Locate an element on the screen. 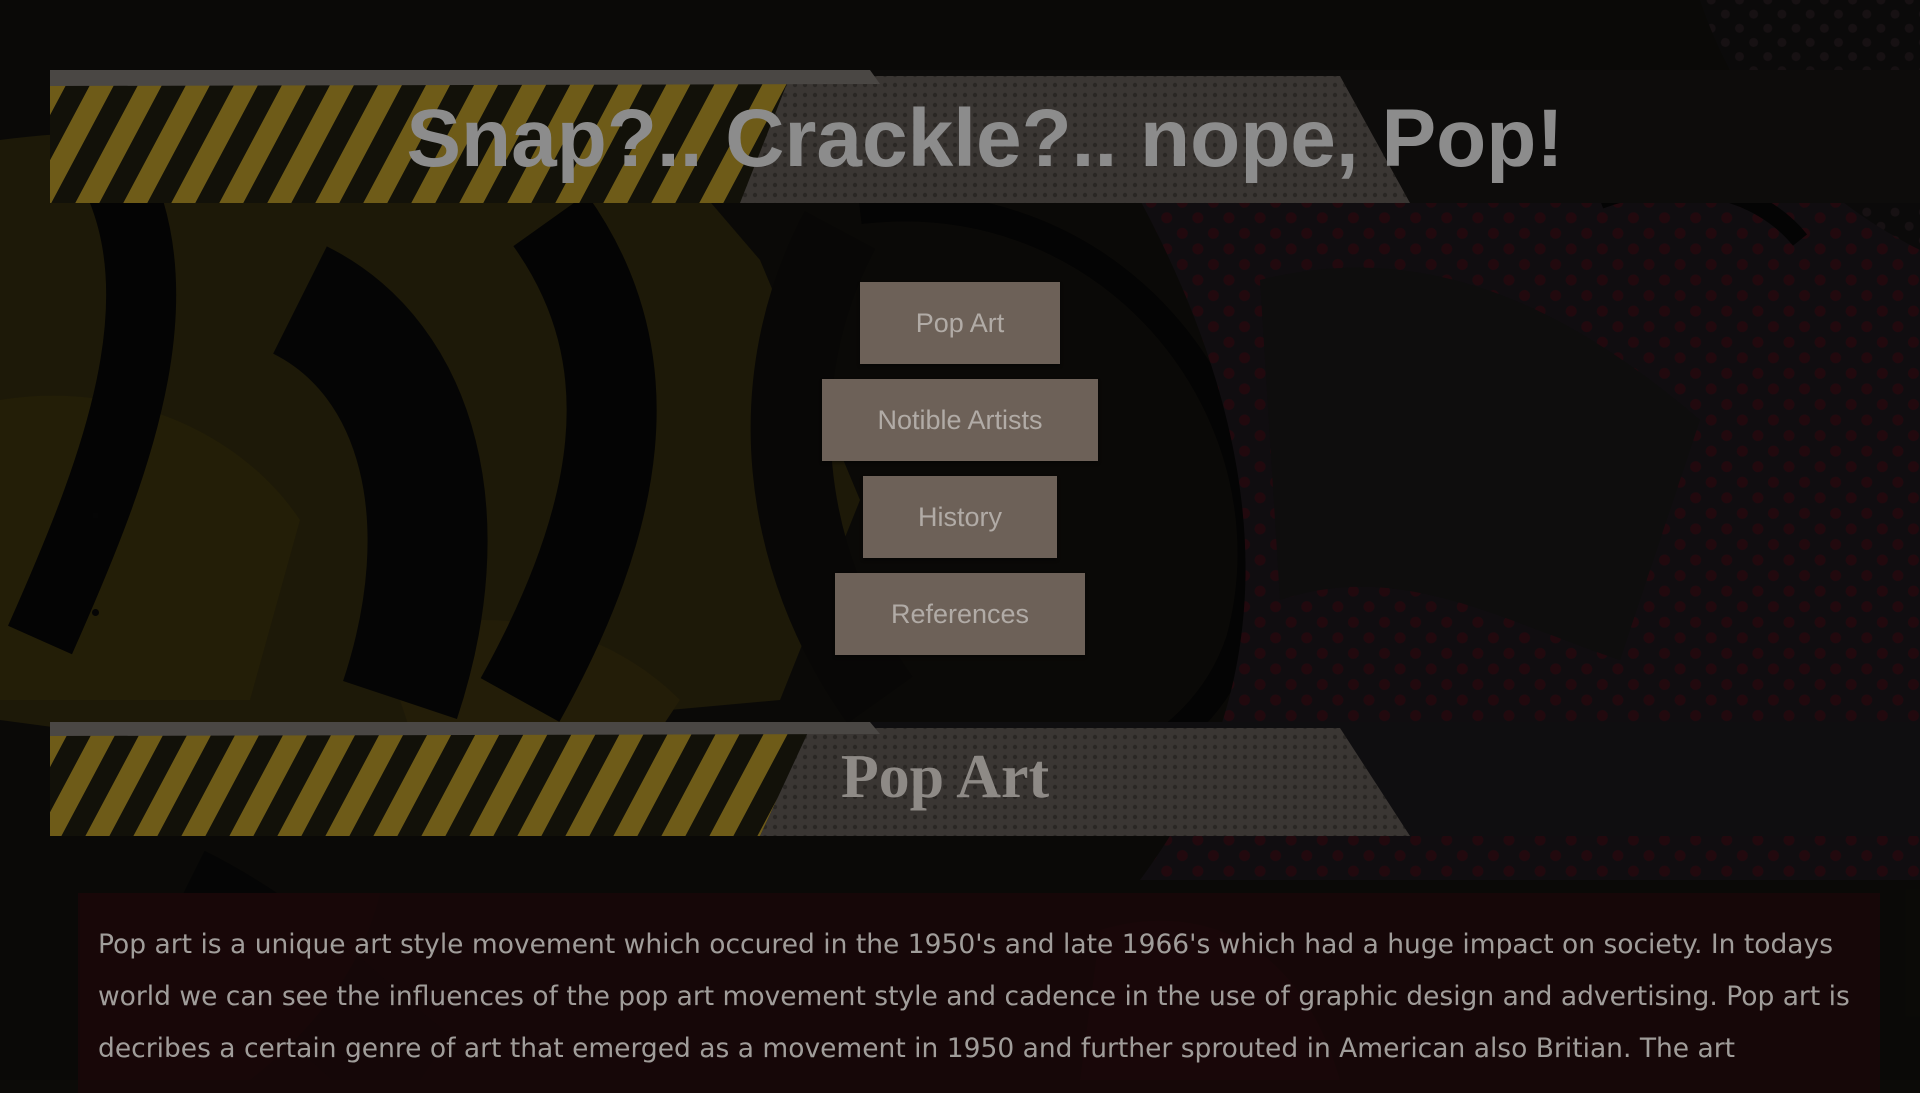 The height and width of the screenshot is (1093, 1920). site-title: Snap?.. Crackle?.. nope, Pop! is located at coordinates (985, 138).